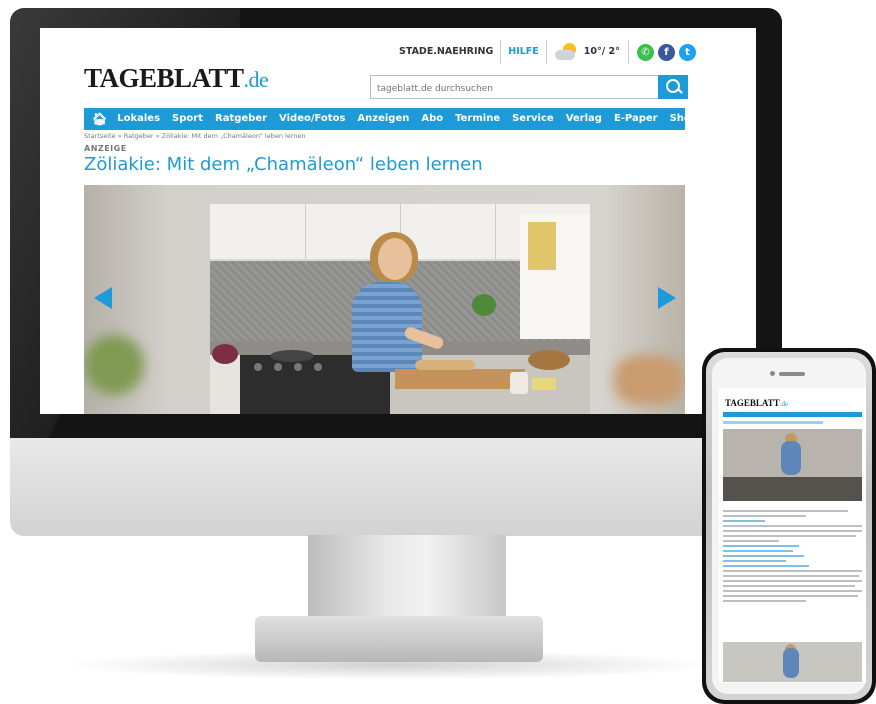  What do you see at coordinates (407, 579) in the screenshot?
I see `monitor-stand-neck` at bounding box center [407, 579].